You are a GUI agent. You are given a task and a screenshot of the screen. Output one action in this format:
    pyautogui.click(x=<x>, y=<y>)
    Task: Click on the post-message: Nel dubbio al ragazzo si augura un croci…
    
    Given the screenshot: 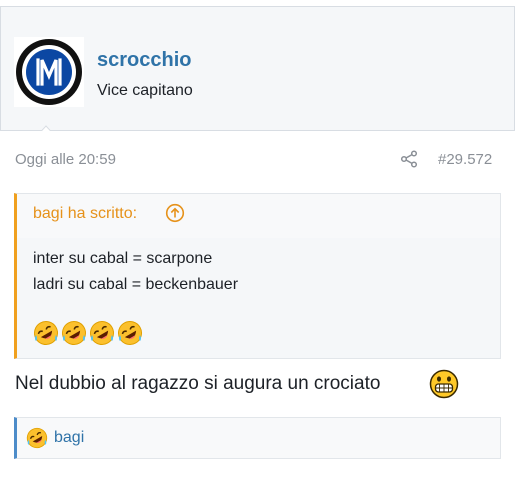 What is the action you would take?
    pyautogui.click(x=198, y=383)
    